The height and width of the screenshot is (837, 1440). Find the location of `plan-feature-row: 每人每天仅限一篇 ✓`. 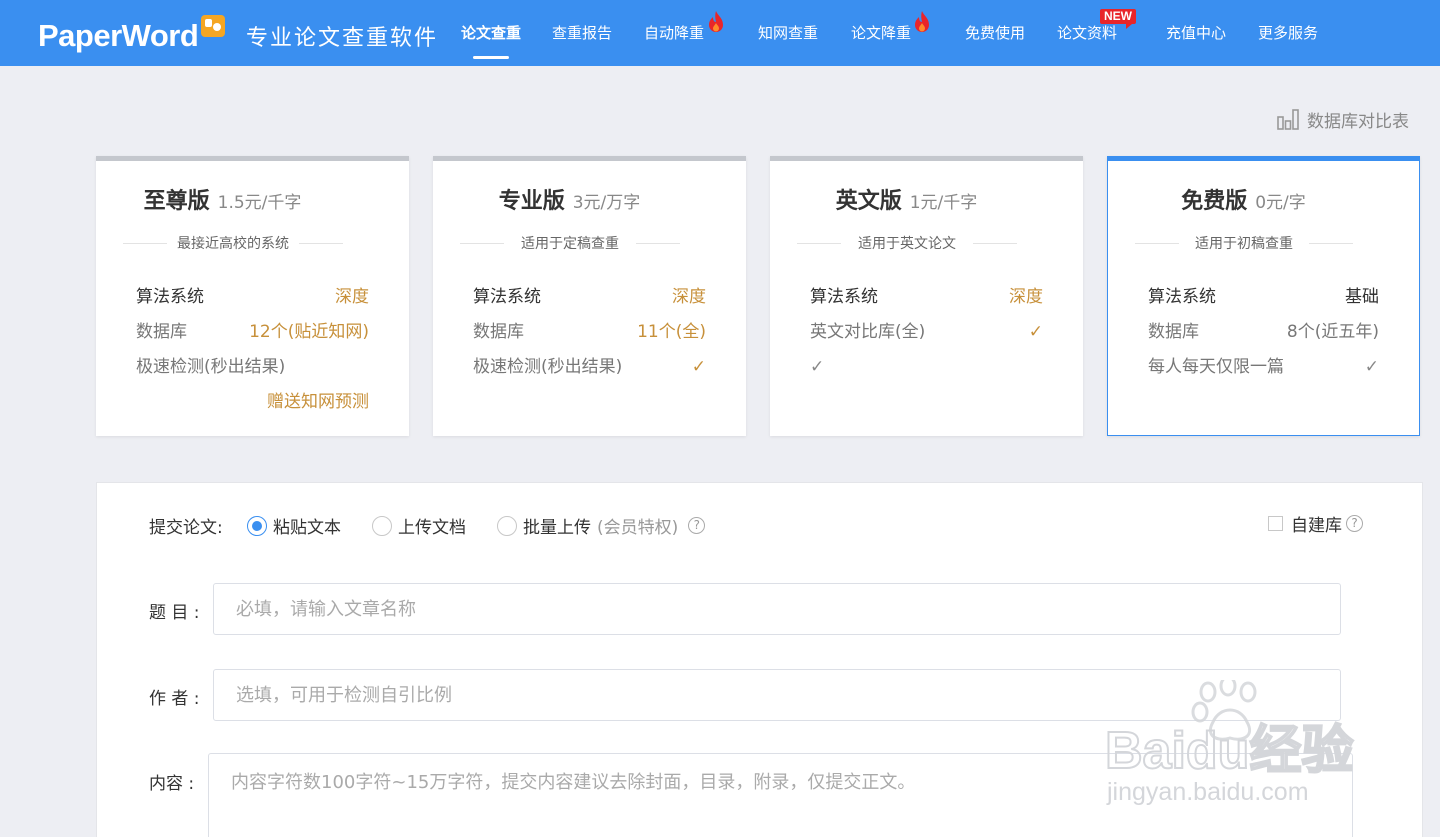

plan-feature-row: 每人每天仅限一篇 ✓ is located at coordinates (1263, 367).